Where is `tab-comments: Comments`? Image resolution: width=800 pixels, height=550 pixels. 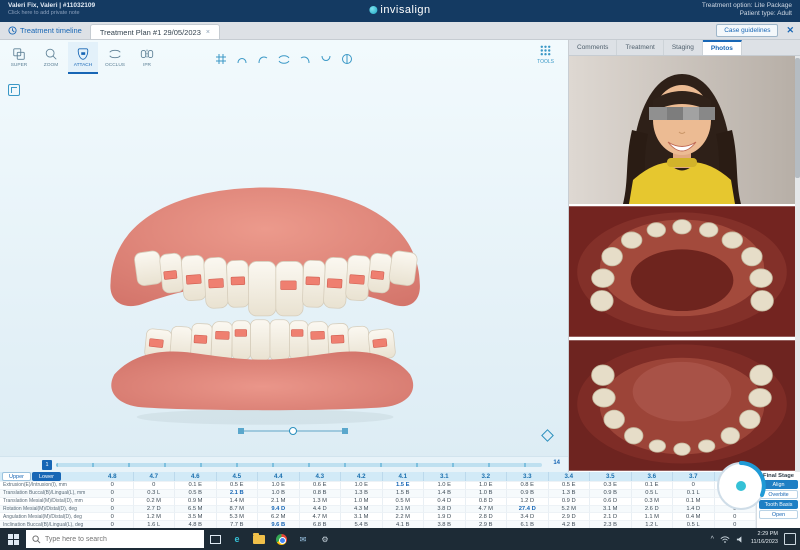
tab-comments: Comments is located at coordinates (593, 47).